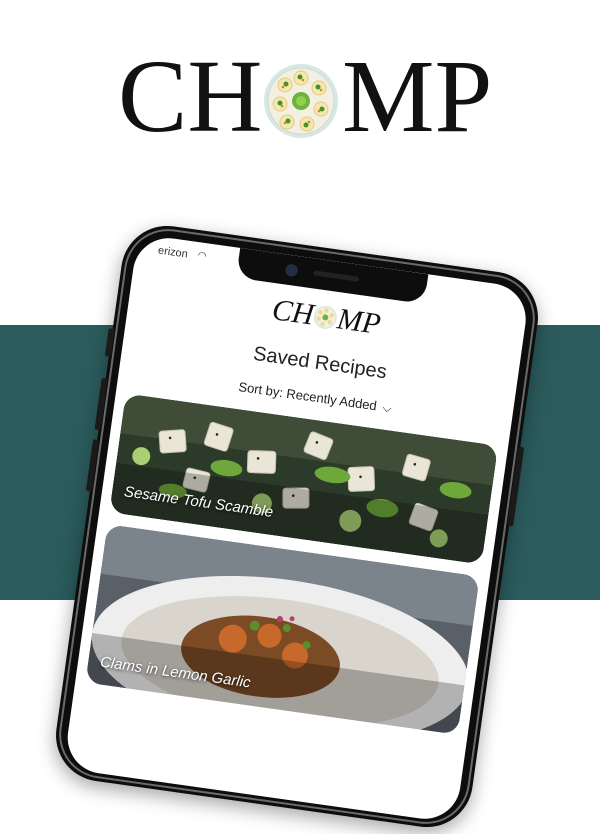  Describe the element at coordinates (293, 312) in the screenshot. I see `app-logo-left: CH` at that location.